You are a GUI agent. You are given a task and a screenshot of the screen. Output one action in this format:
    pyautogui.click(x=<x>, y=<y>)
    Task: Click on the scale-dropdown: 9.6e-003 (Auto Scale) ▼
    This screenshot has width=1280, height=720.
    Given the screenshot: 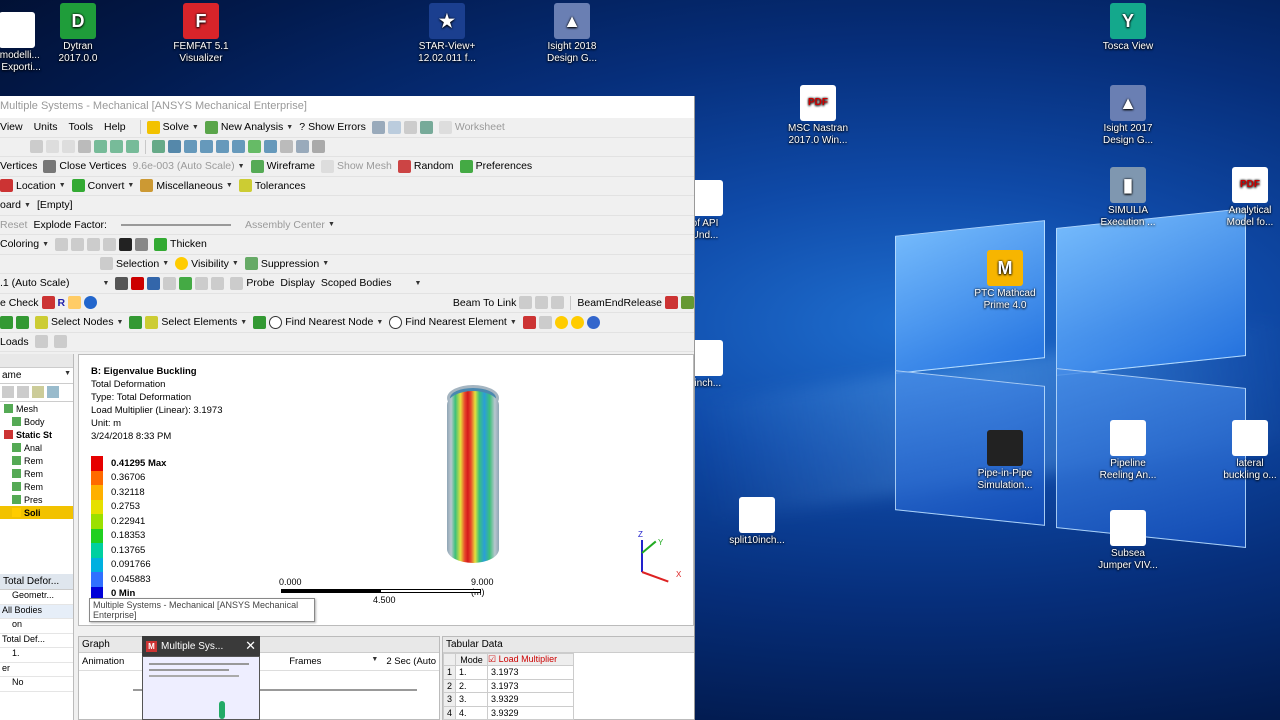 What is the action you would take?
    pyautogui.click(x=188, y=166)
    